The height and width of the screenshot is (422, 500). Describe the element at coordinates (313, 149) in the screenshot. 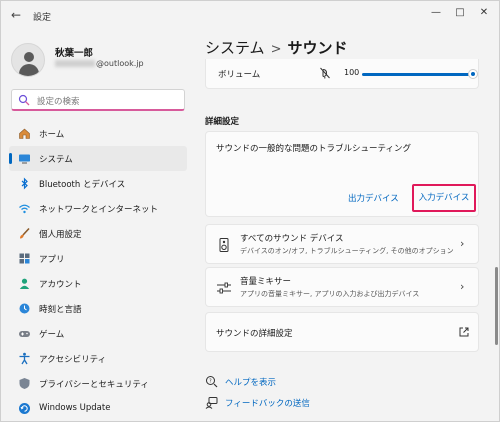

I see `troubleshoot-title: サウンドの一般的な問題のトラブルシューティング` at that location.